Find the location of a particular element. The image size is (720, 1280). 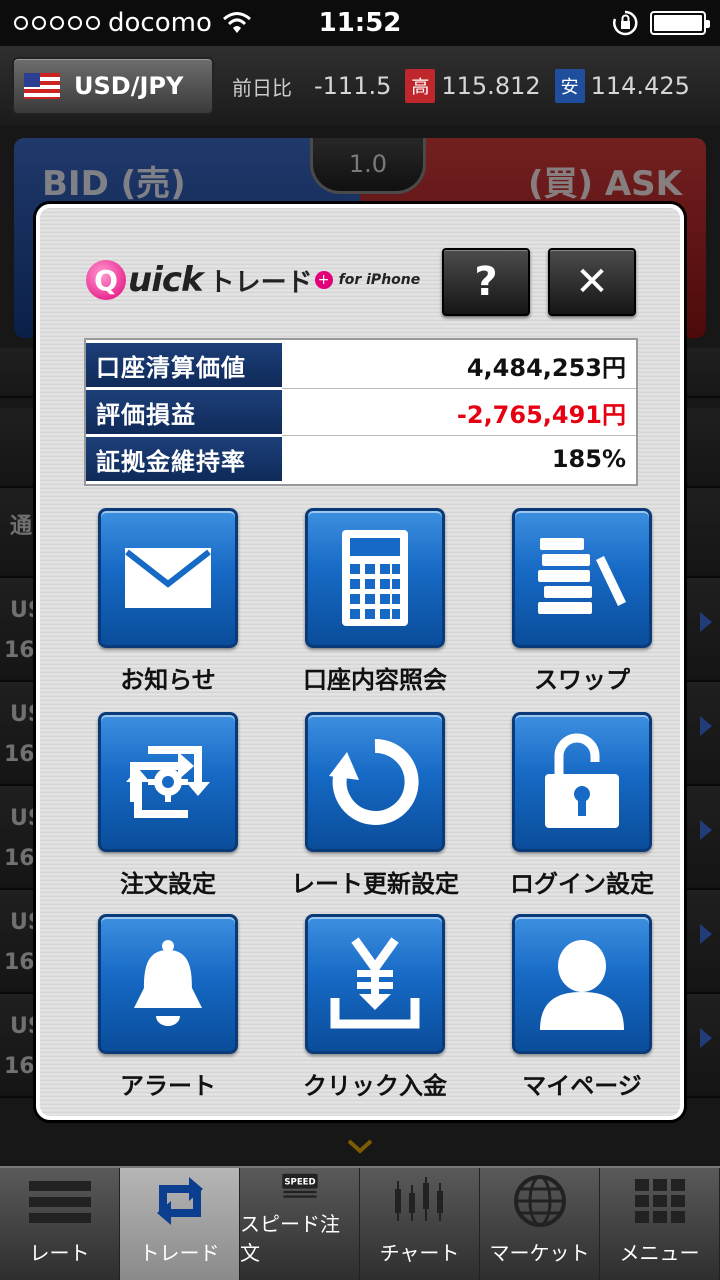

tile-rate-refresh-settings: レート更新設定 is located at coordinates (375, 807).